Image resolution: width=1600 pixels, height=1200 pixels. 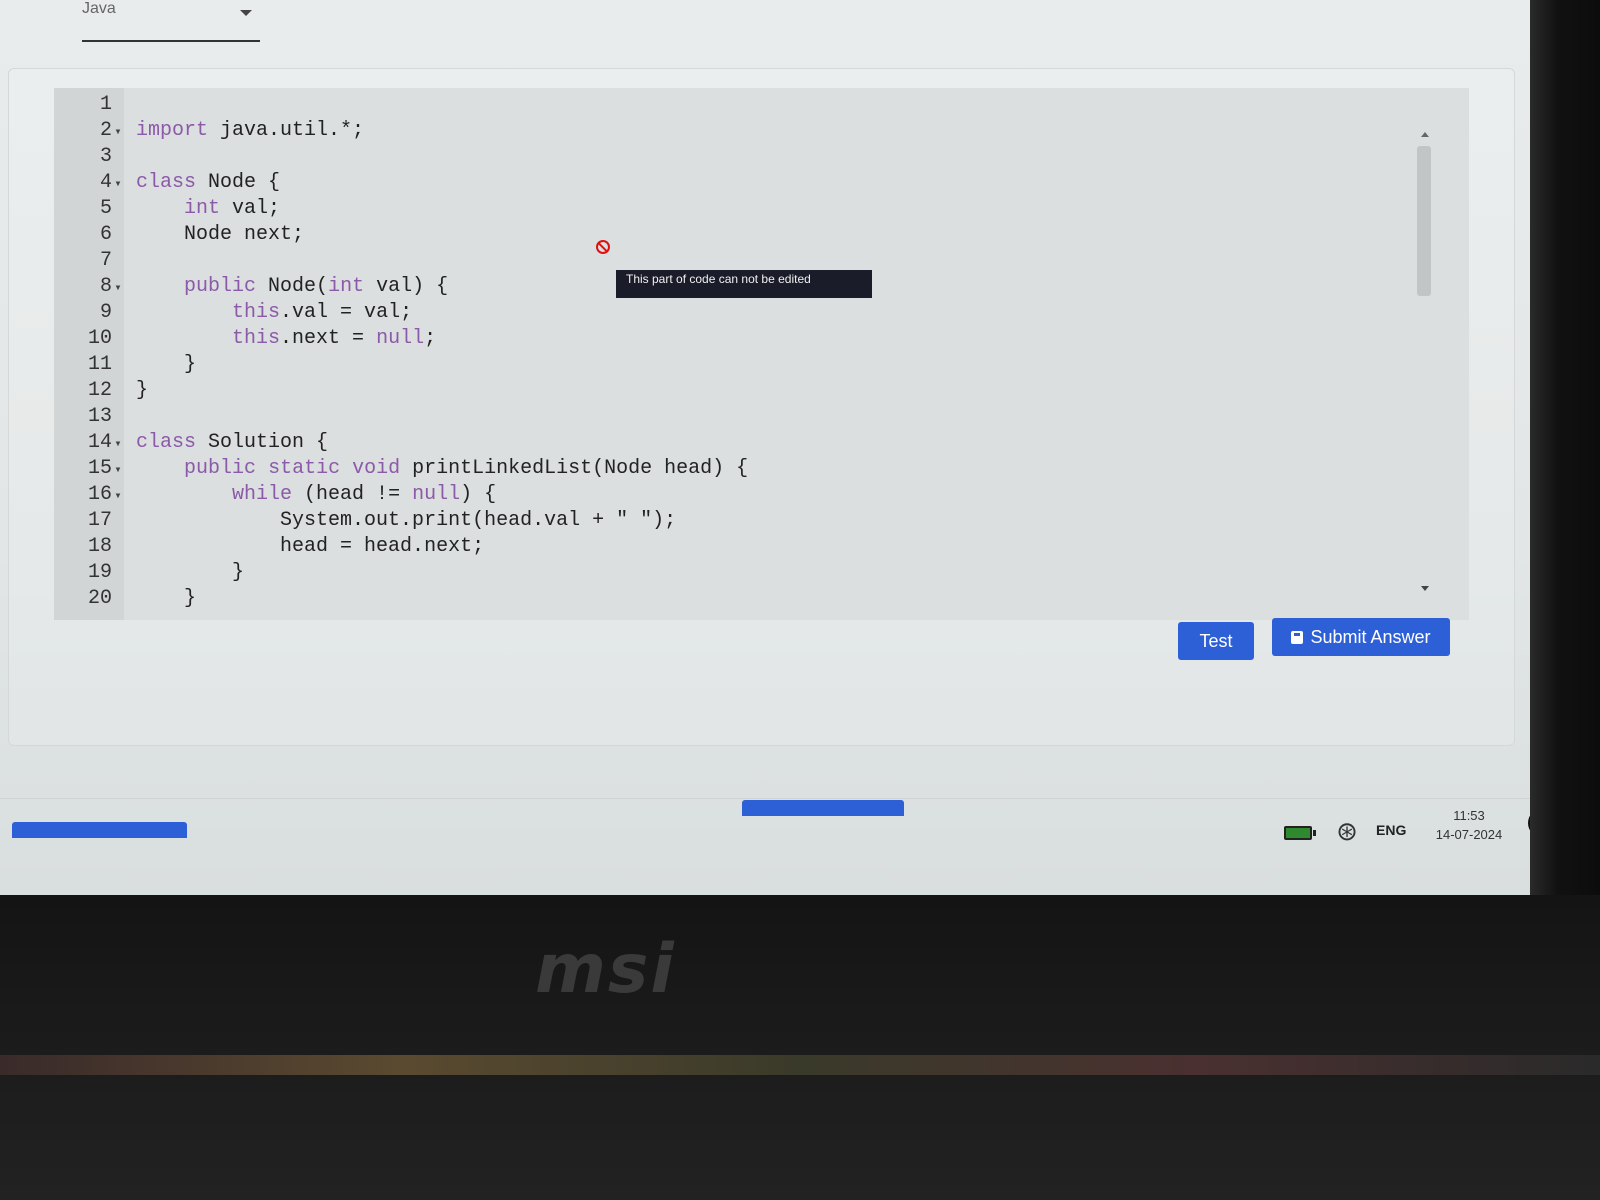 What do you see at coordinates (823, 808) in the screenshot?
I see `next-button` at bounding box center [823, 808].